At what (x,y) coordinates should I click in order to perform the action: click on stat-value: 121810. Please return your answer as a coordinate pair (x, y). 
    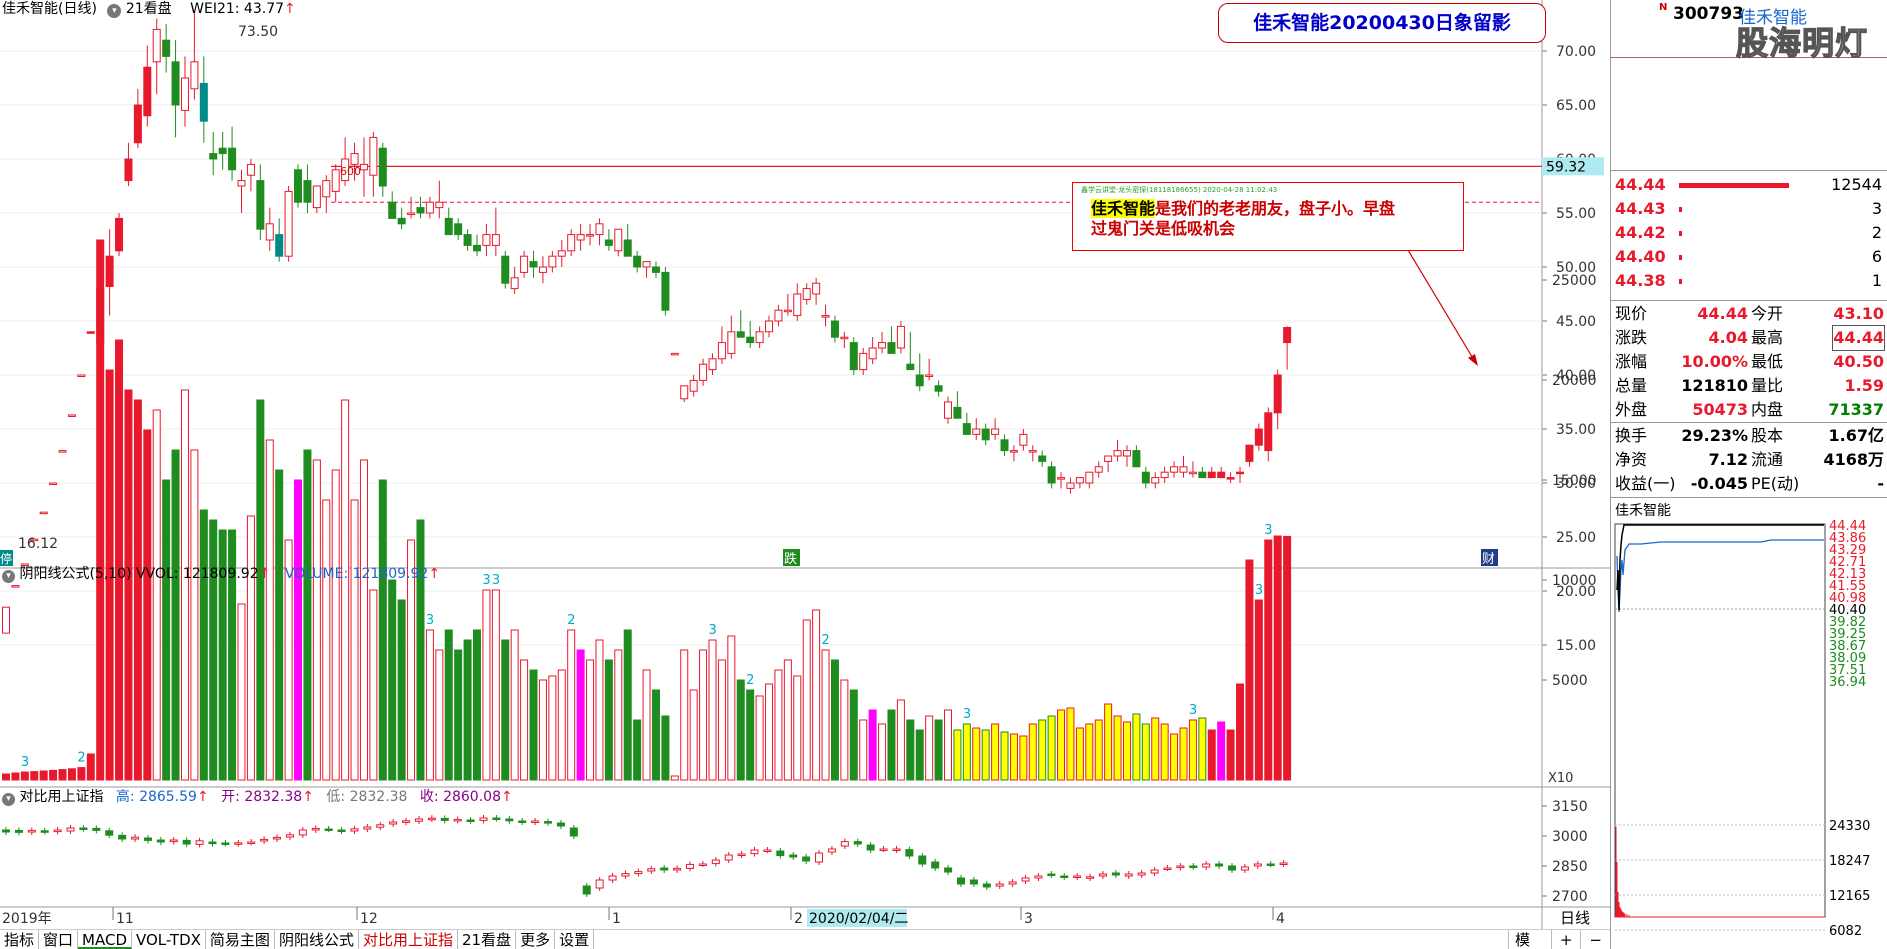
    Looking at the image, I should click on (1714, 385).